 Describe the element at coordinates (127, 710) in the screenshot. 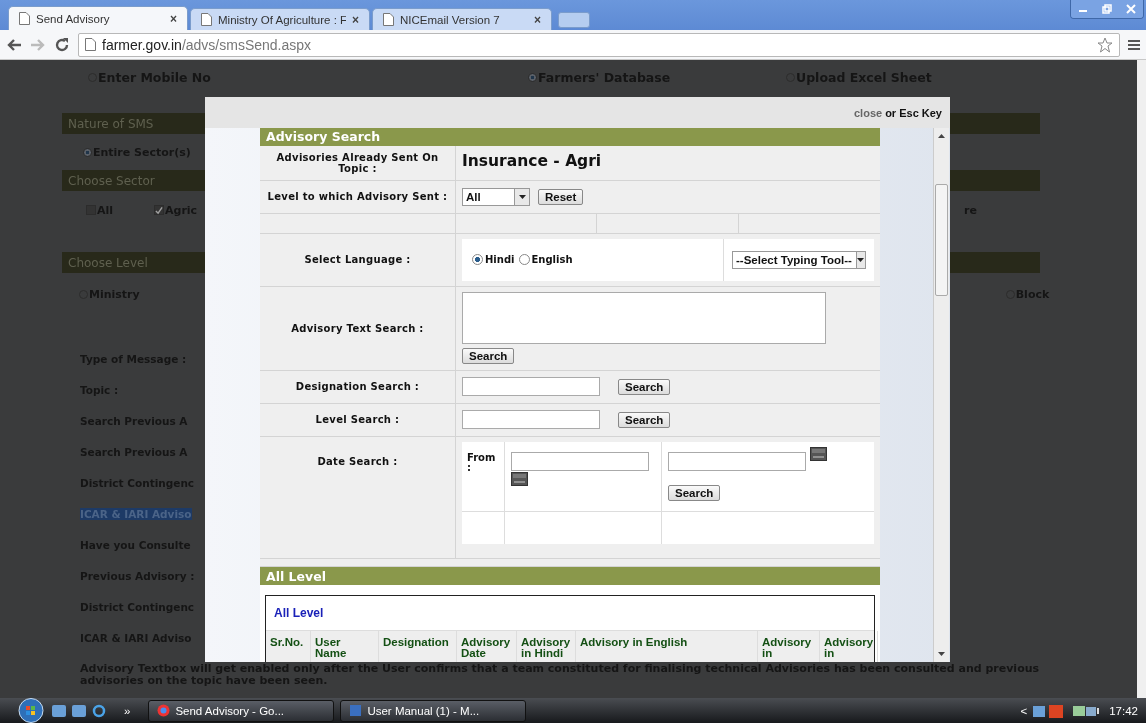

I see `more-icon: »` at that location.